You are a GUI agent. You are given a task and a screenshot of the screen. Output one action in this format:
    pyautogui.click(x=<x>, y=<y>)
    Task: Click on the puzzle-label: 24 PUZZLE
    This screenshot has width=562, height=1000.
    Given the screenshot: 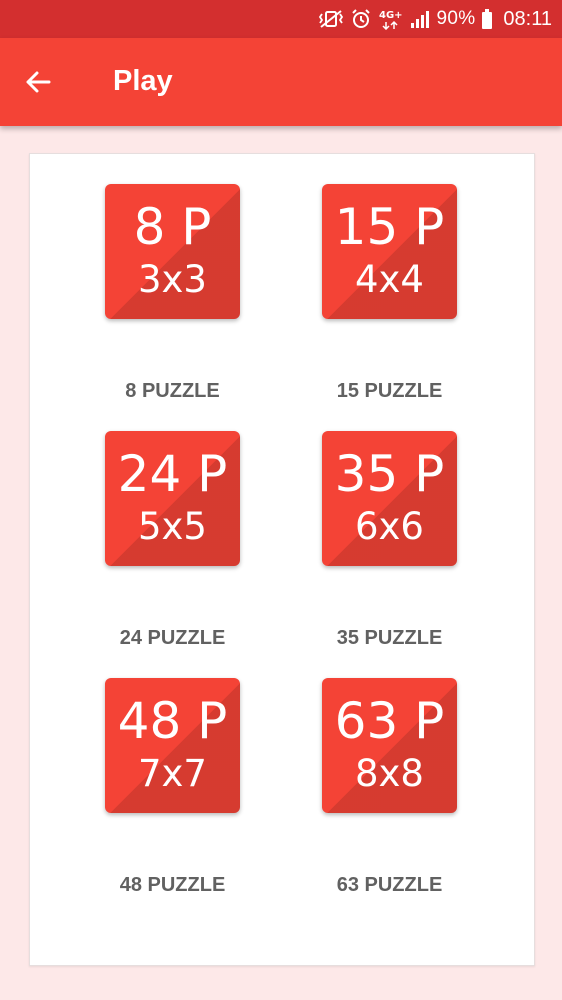 What is the action you would take?
    pyautogui.click(x=172, y=638)
    